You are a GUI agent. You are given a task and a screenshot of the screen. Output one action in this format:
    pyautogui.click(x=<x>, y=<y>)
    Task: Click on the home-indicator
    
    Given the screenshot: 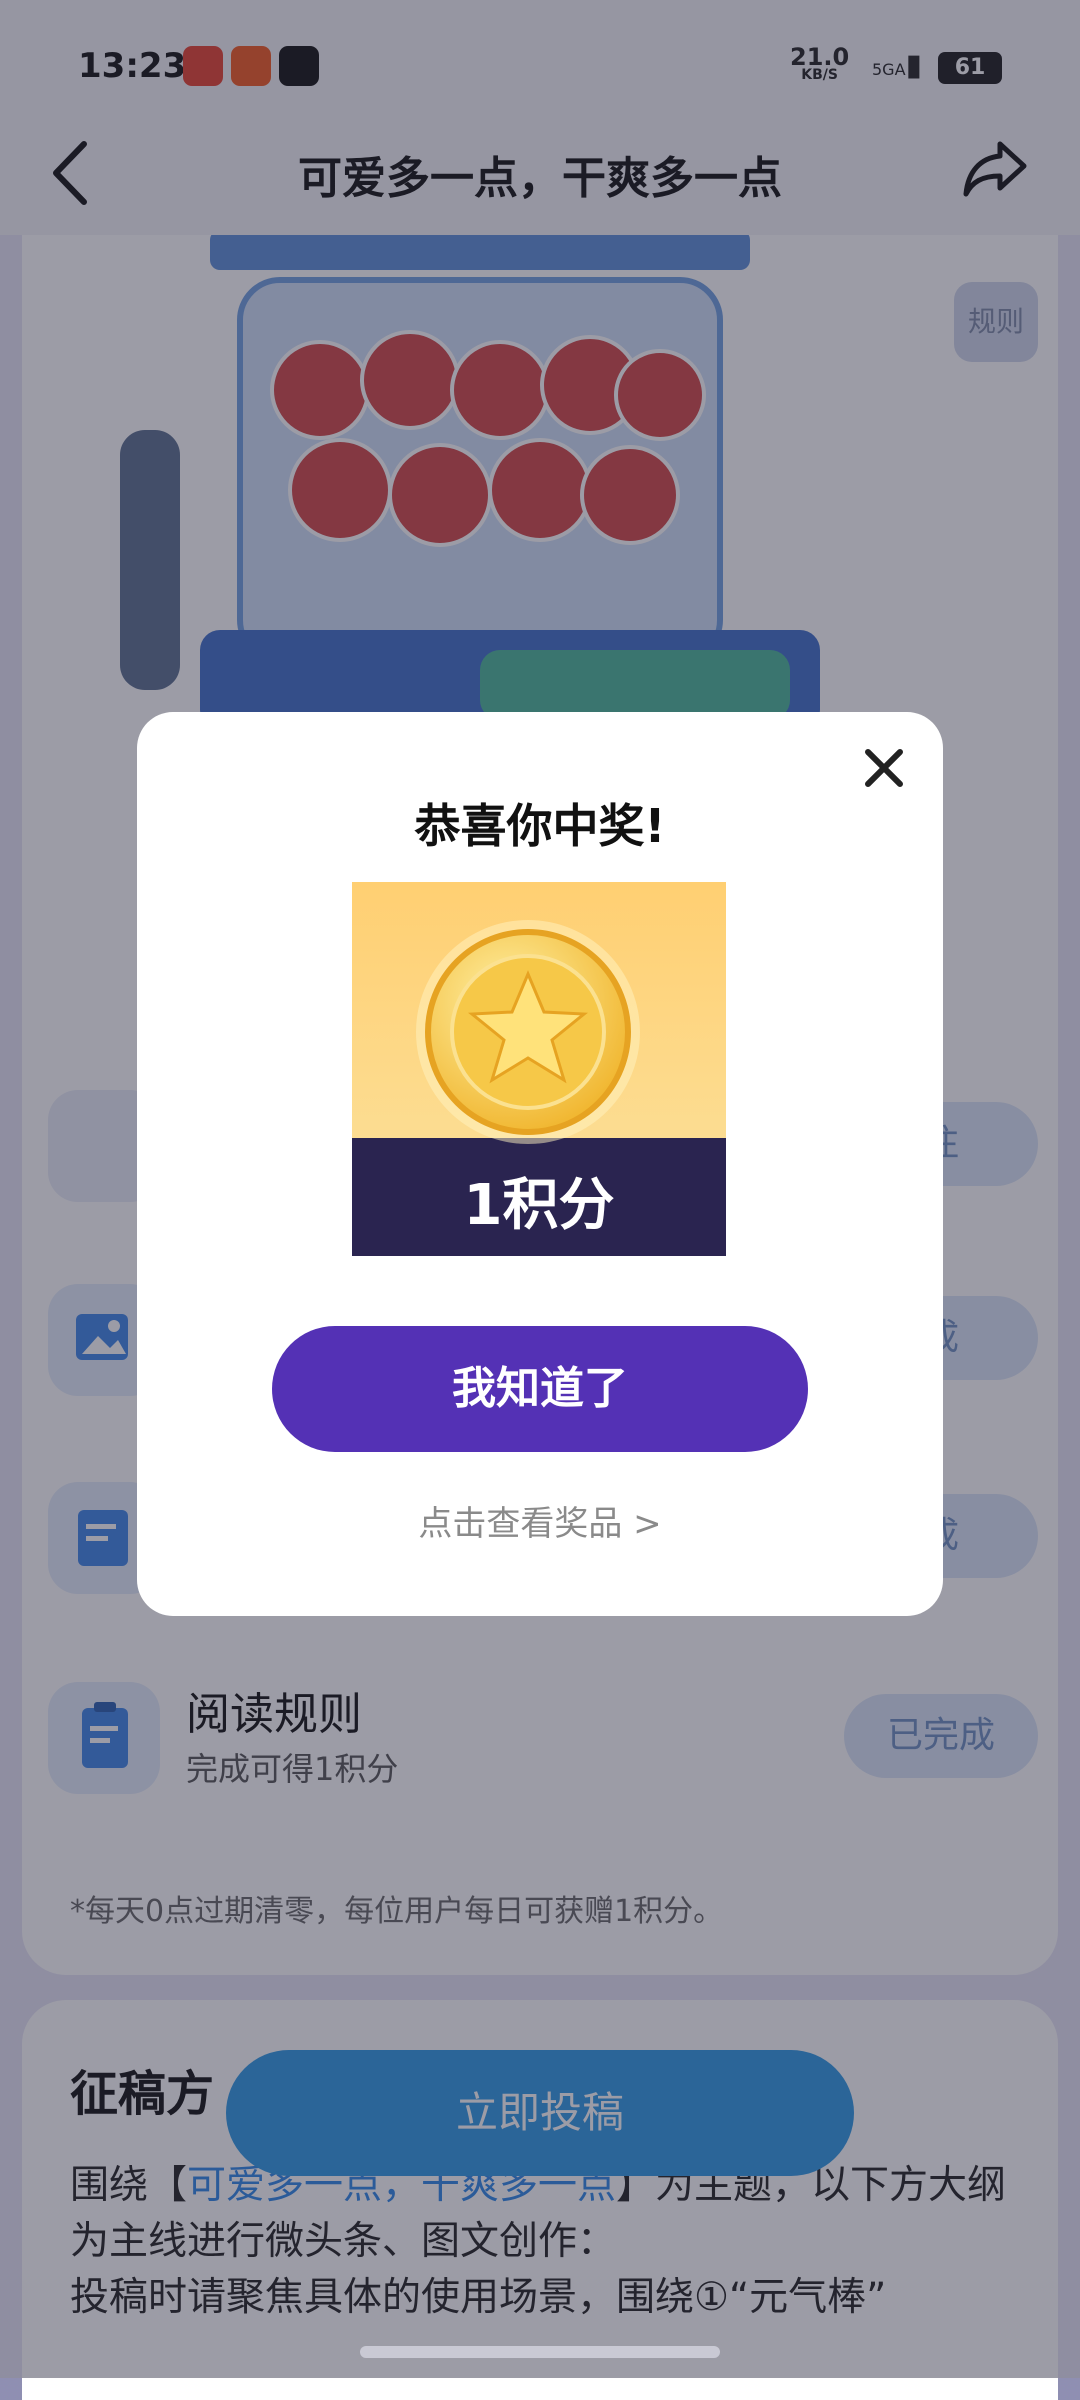 What is the action you would take?
    pyautogui.click(x=540, y=2352)
    